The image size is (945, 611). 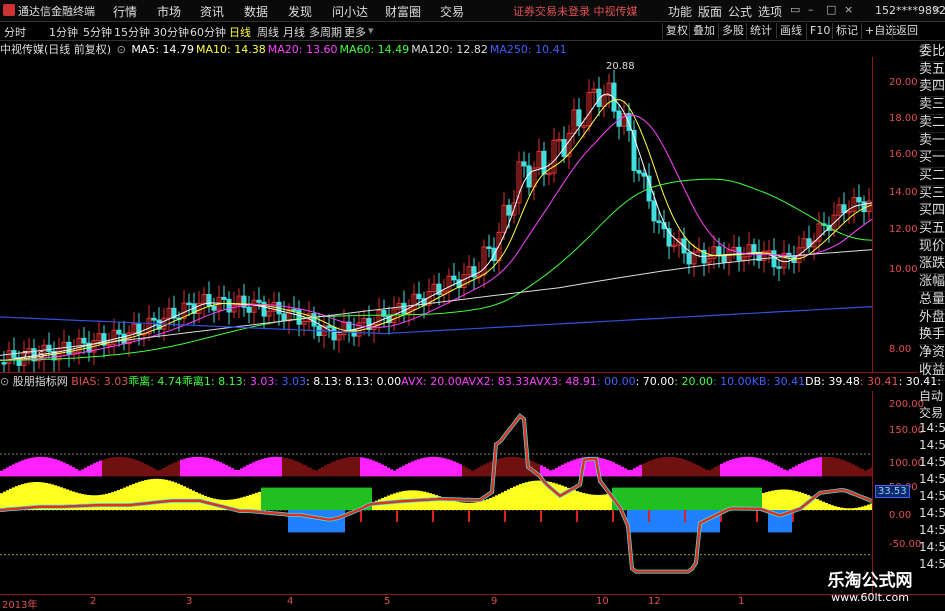 What do you see at coordinates (240, 32) in the screenshot?
I see `period-daily: 日线` at bounding box center [240, 32].